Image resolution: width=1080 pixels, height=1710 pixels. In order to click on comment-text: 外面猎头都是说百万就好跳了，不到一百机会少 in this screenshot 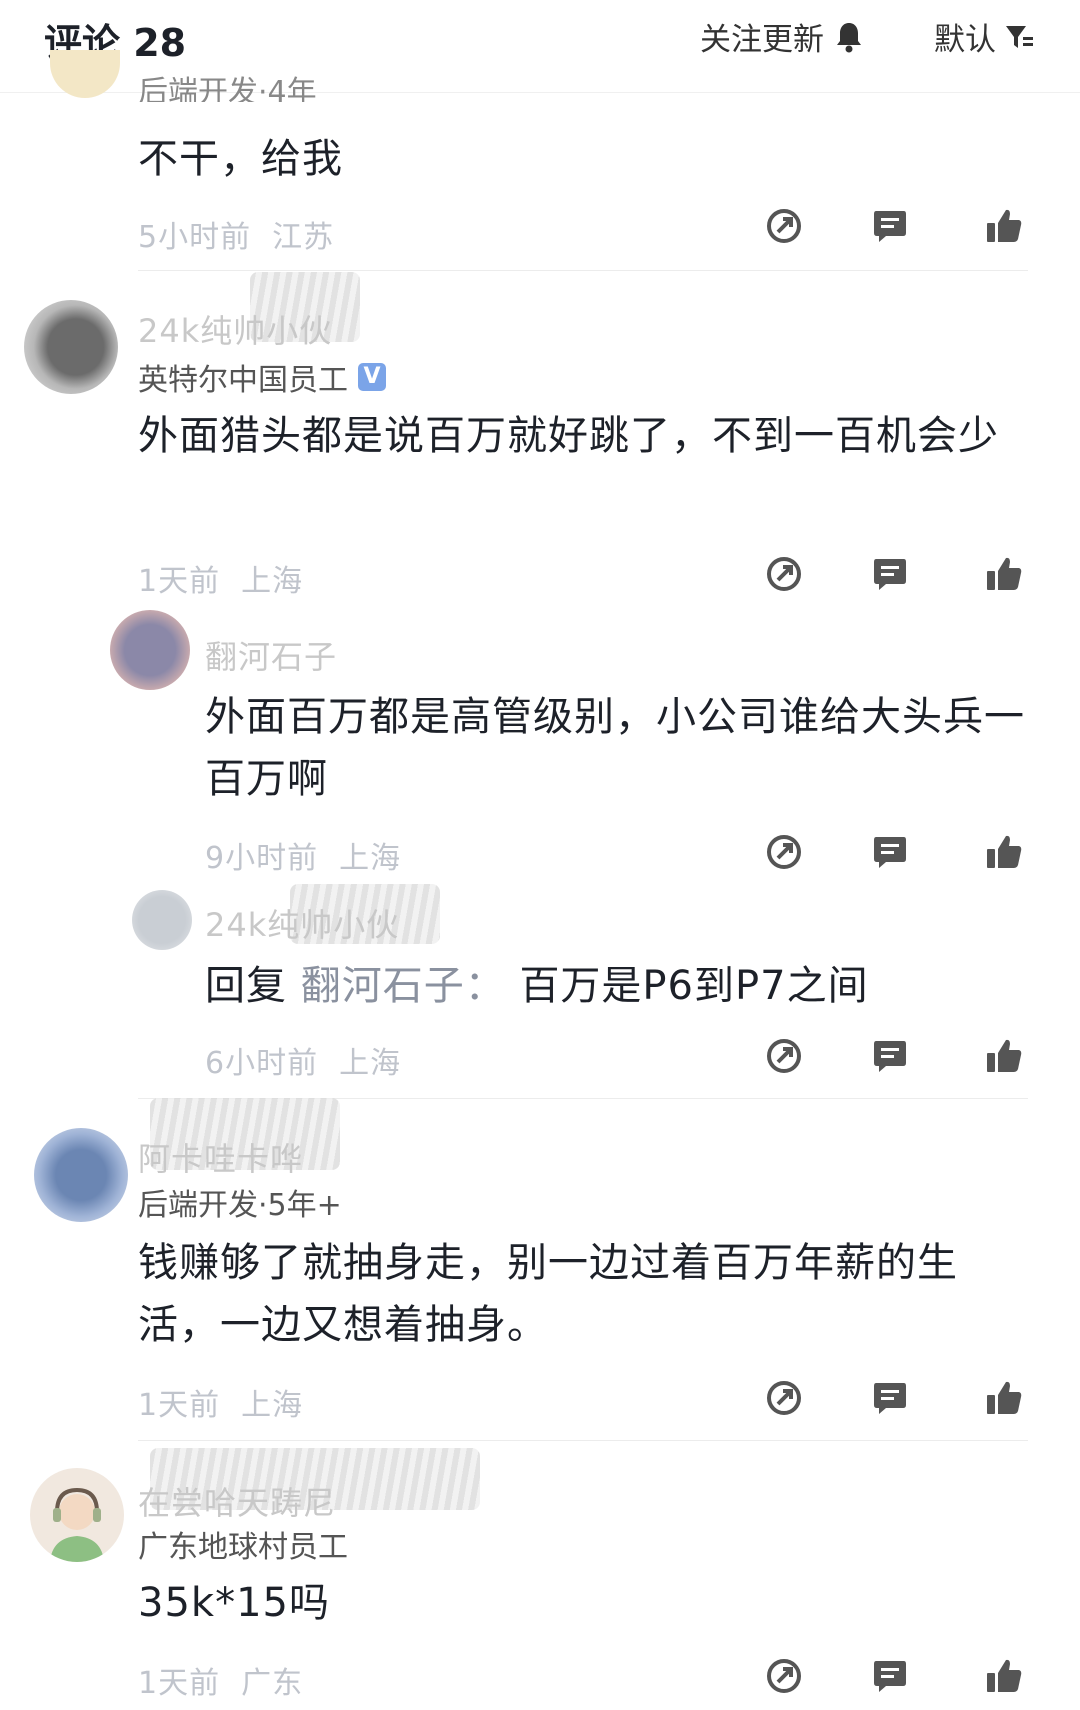, I will do `click(568, 436)`.